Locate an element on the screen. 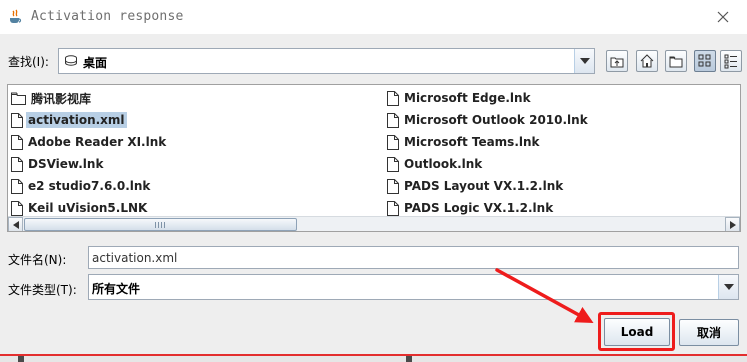 The height and width of the screenshot is (362, 747). scroll-left-button is located at coordinates (15, 224).